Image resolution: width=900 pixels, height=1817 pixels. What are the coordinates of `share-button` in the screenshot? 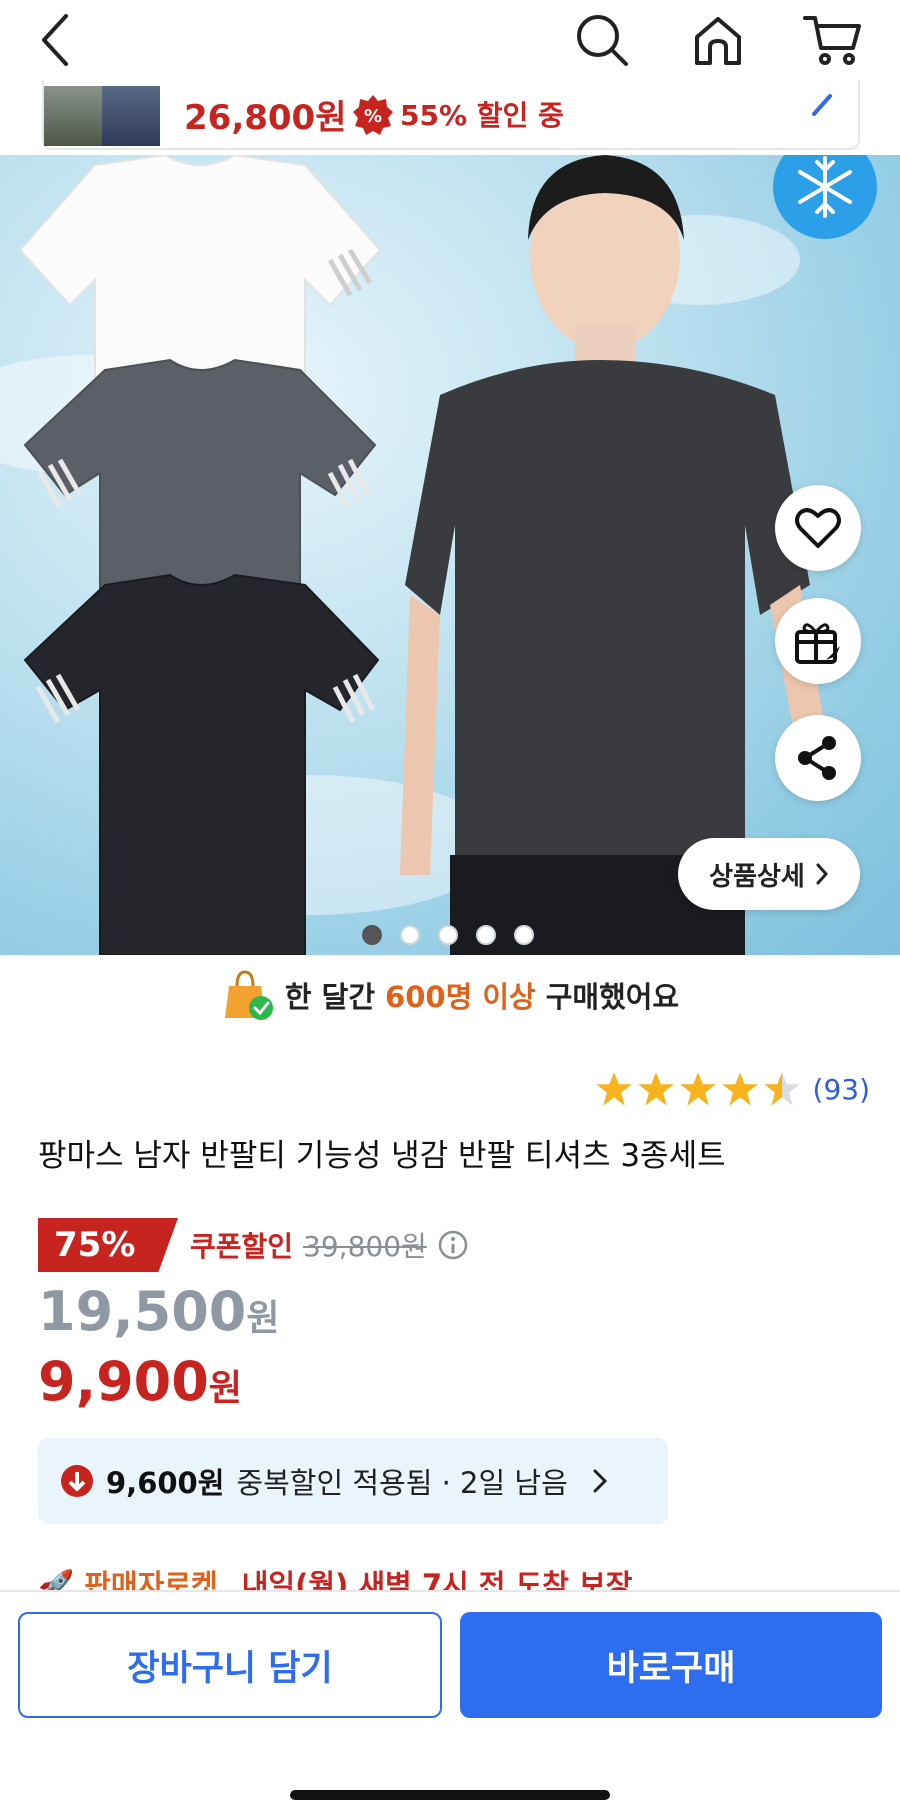 It's located at (818, 758).